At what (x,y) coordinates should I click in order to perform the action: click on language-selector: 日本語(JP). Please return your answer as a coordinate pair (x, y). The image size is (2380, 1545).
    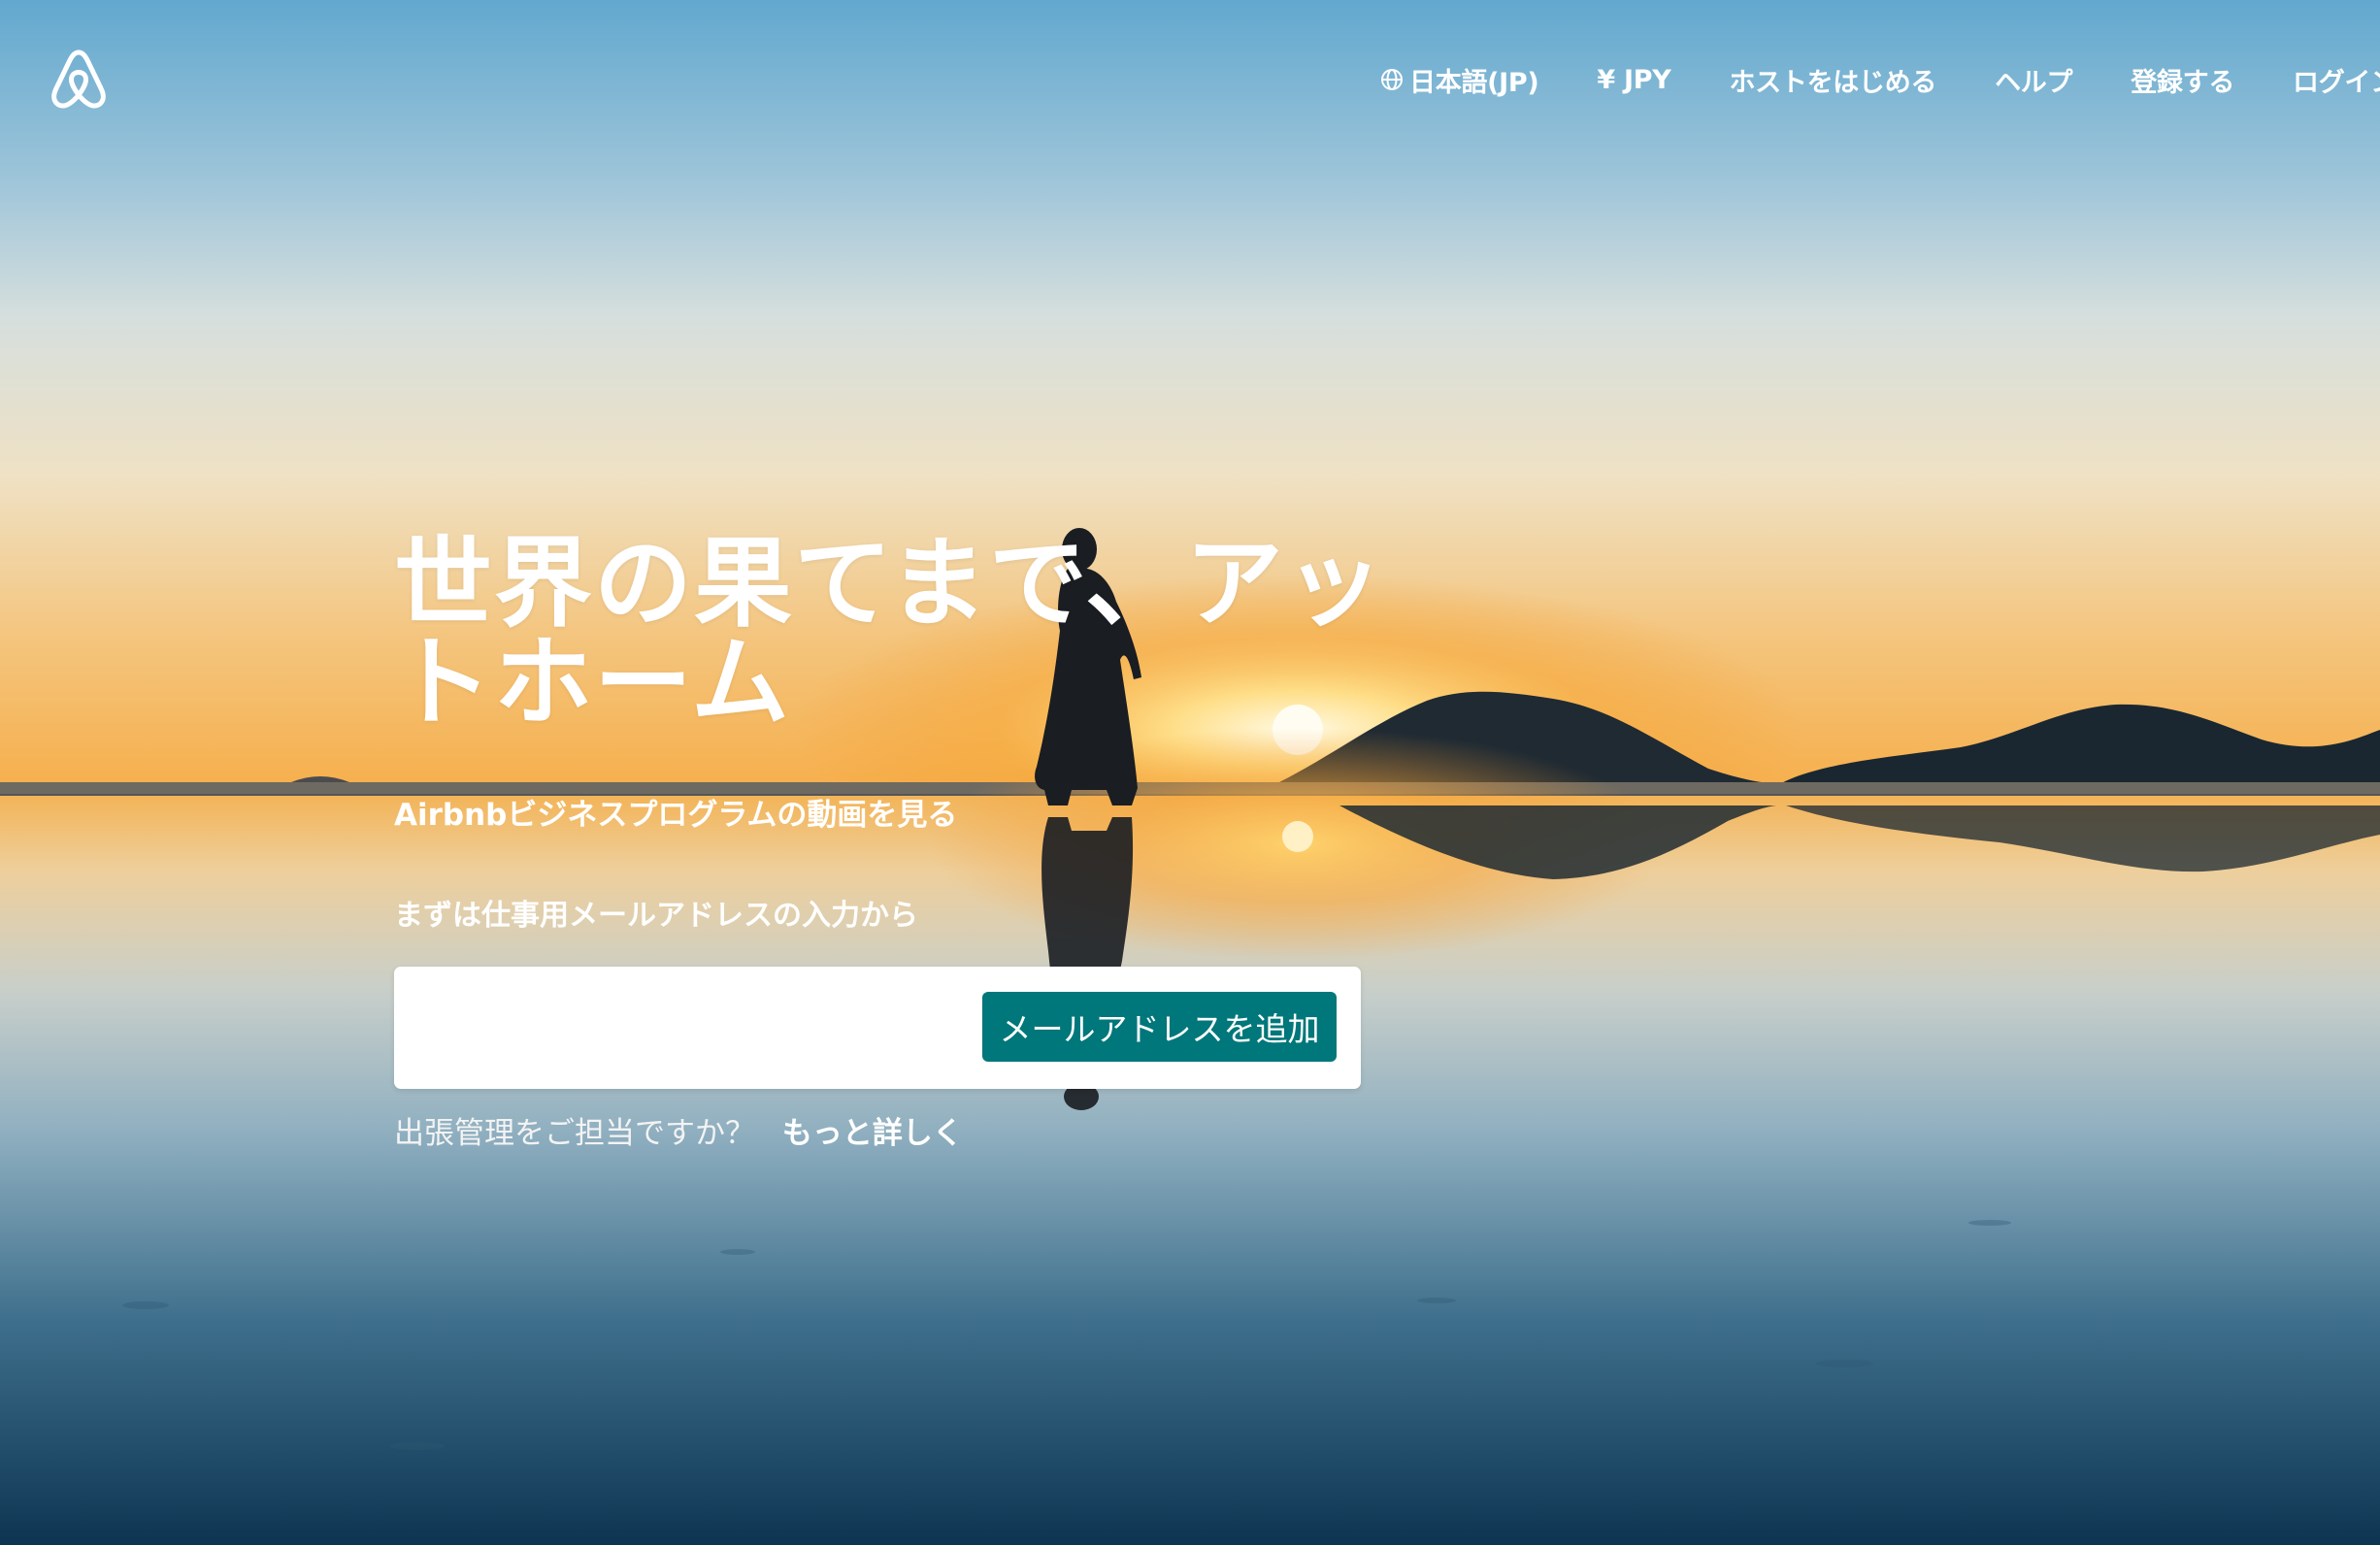
    Looking at the image, I should click on (1459, 80).